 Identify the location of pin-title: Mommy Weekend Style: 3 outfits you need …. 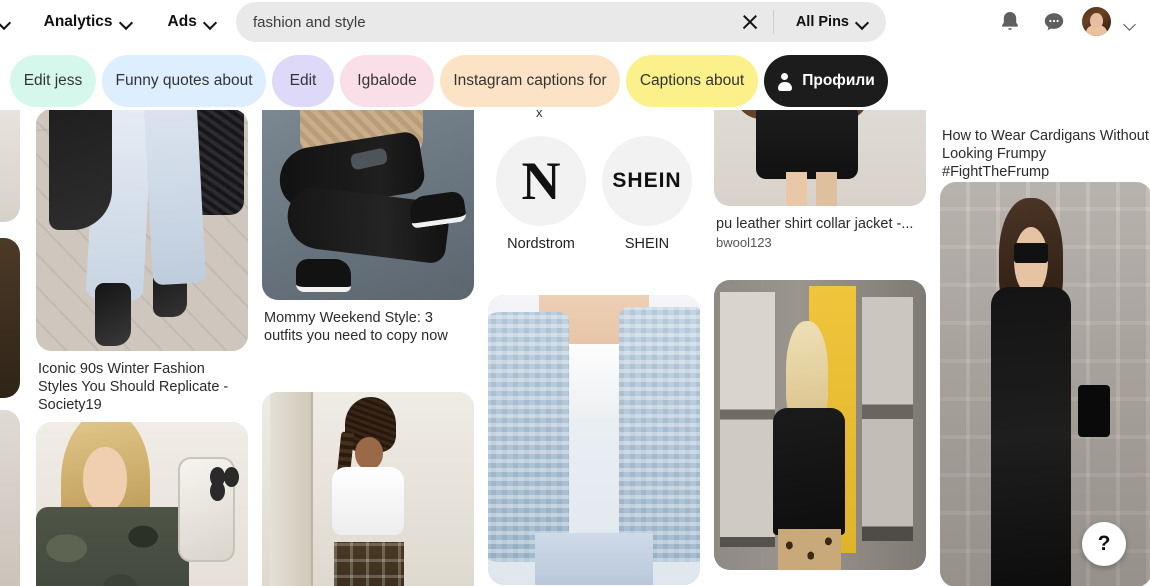
(356, 327).